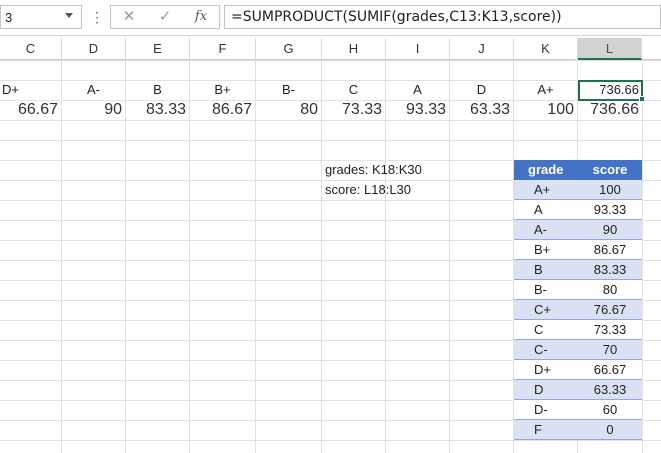 Image resolution: width=661 pixels, height=453 pixels. What do you see at coordinates (417, 110) in the screenshot?
I see `score-cell-i14: 93.33` at bounding box center [417, 110].